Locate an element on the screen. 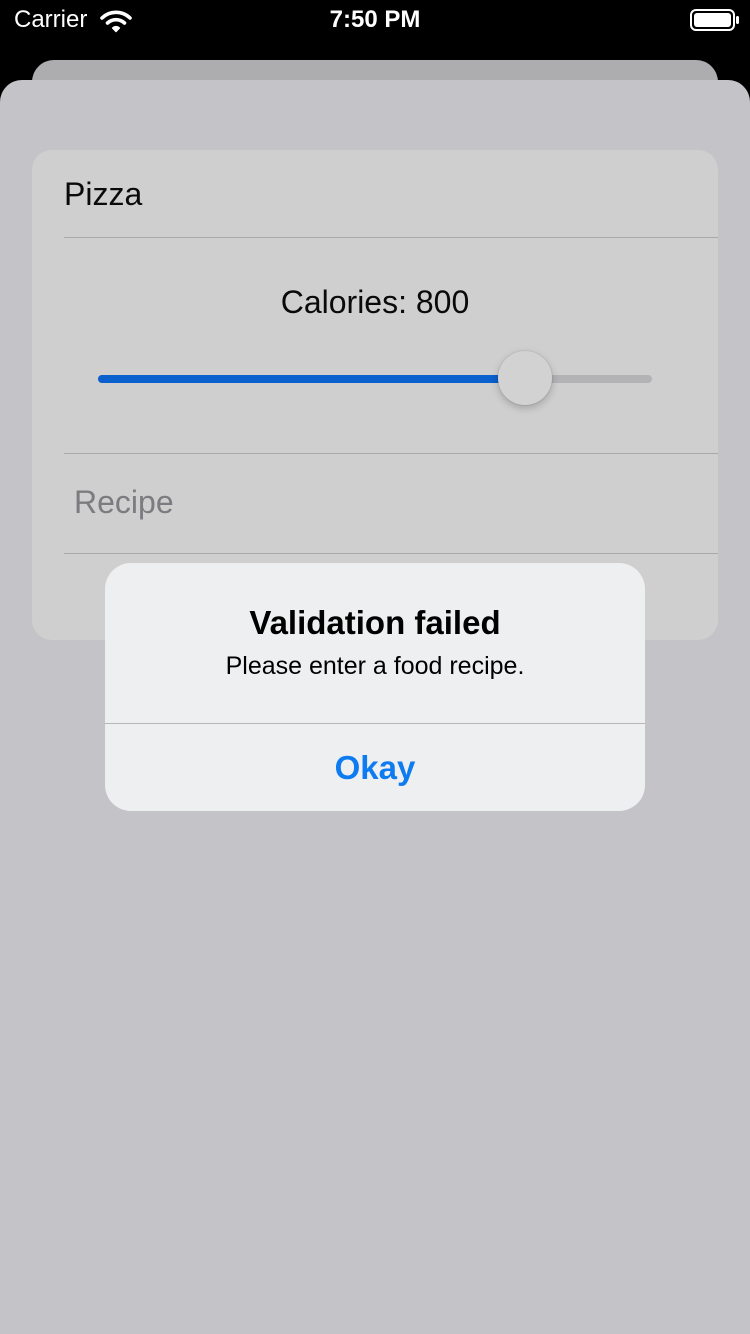  alert-title: Validation failed is located at coordinates (375, 622).